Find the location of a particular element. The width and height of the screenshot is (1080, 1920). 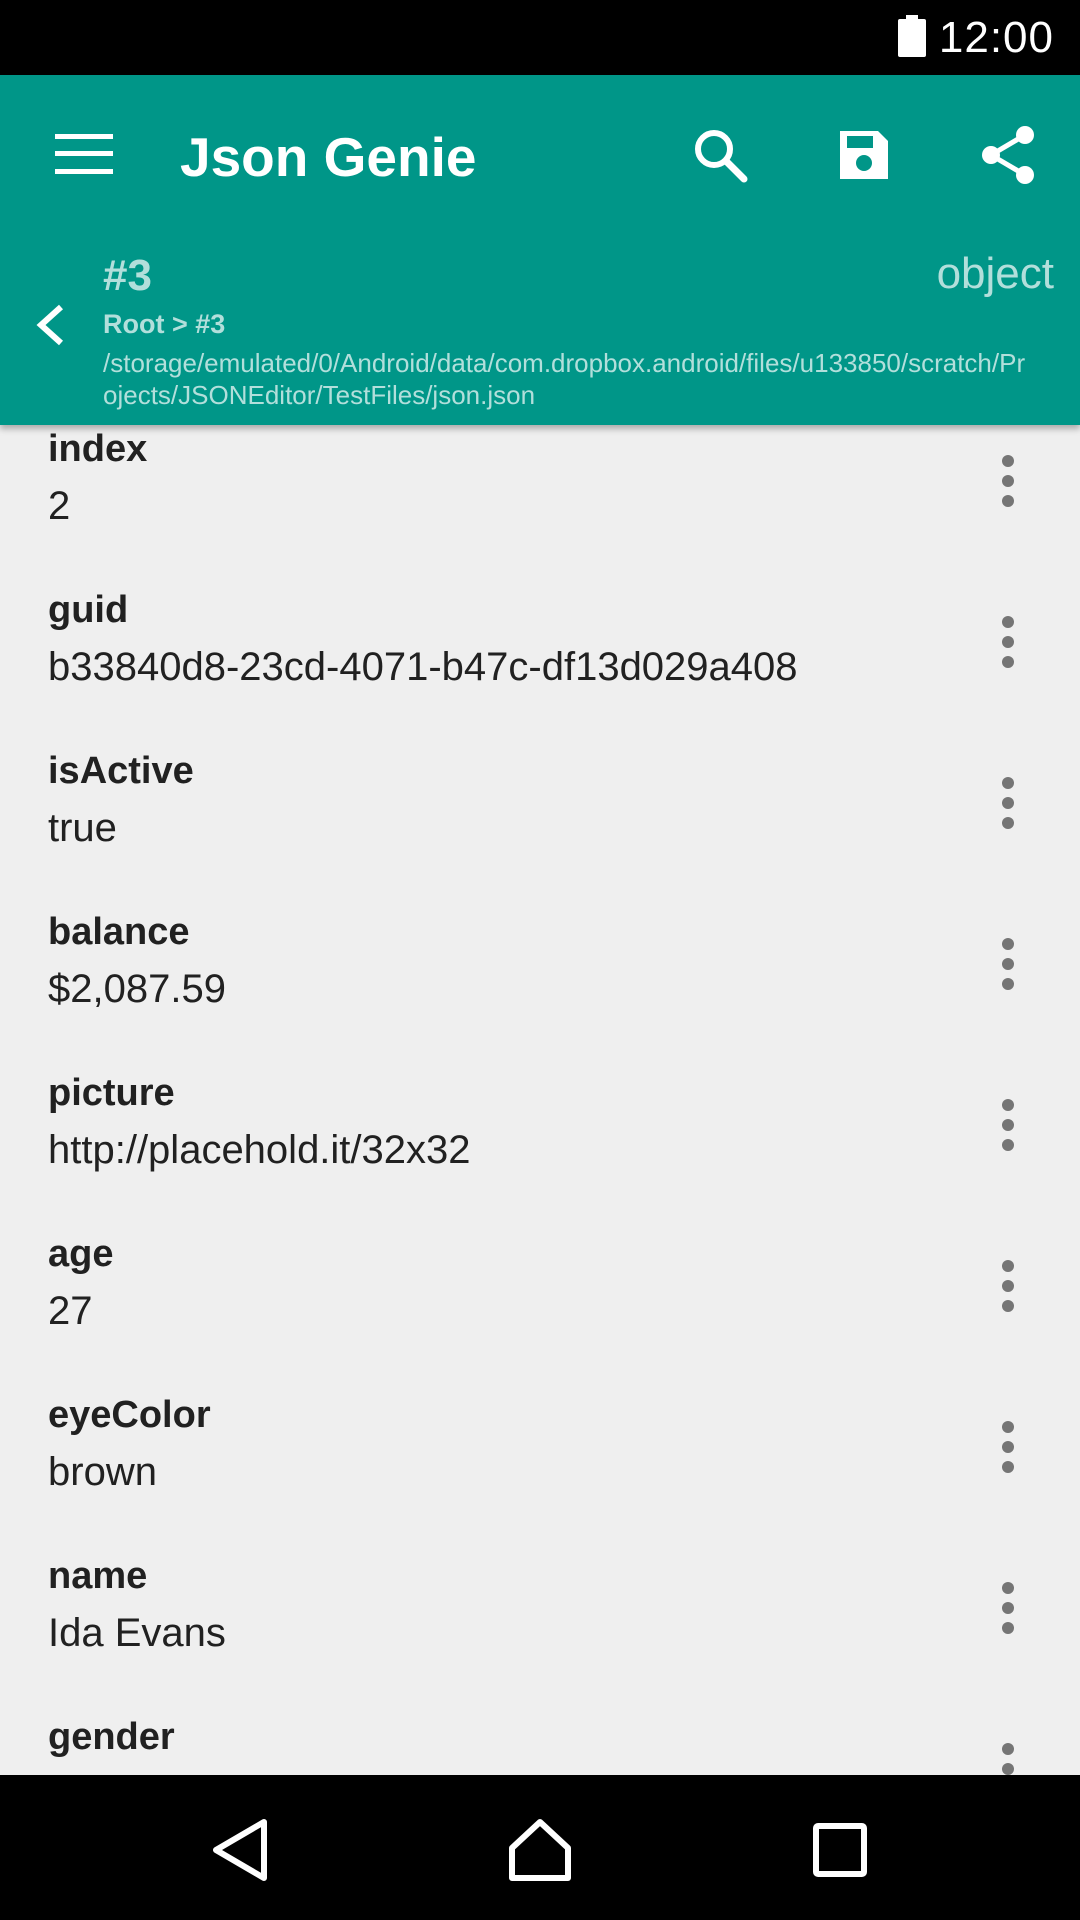

app-title: Json Genie is located at coordinates (328, 157).